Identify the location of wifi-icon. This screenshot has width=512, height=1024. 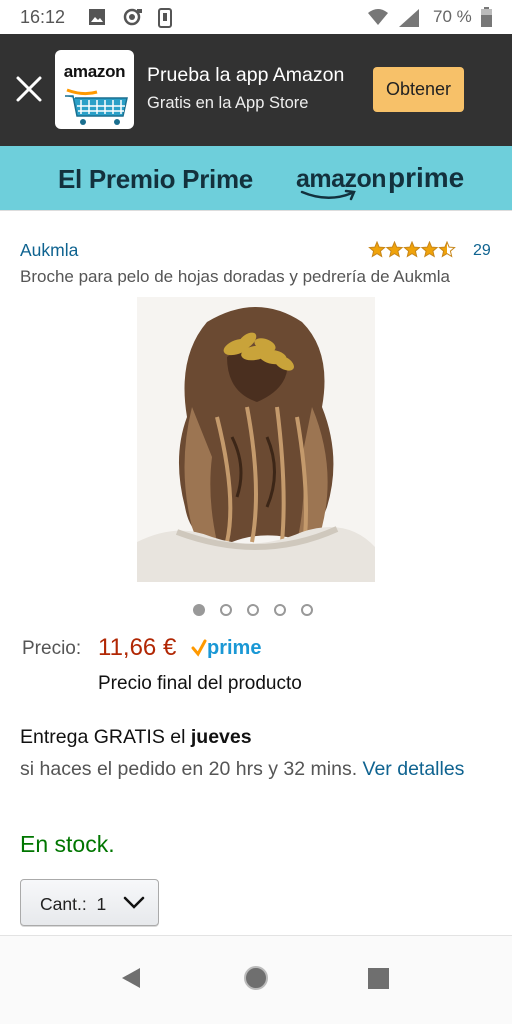
(378, 17).